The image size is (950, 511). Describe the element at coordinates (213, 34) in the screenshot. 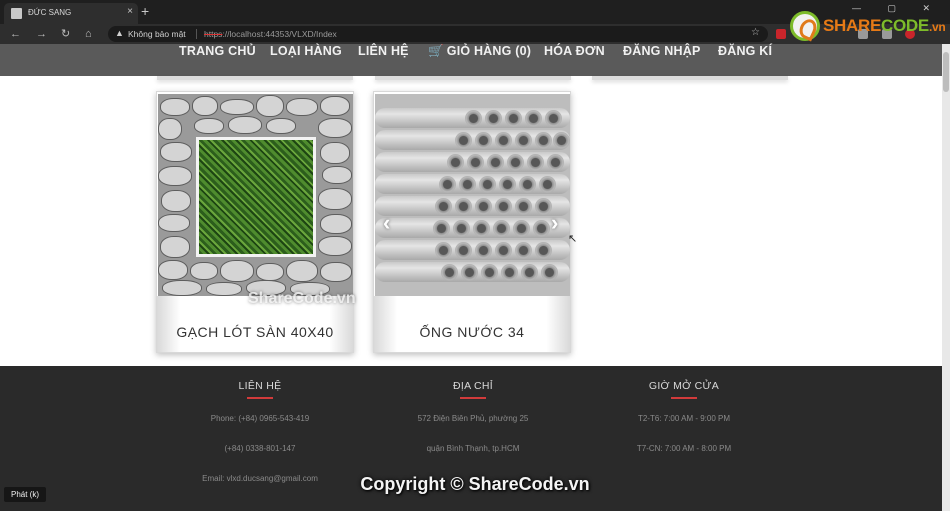

I see `url-scheme: https` at that location.